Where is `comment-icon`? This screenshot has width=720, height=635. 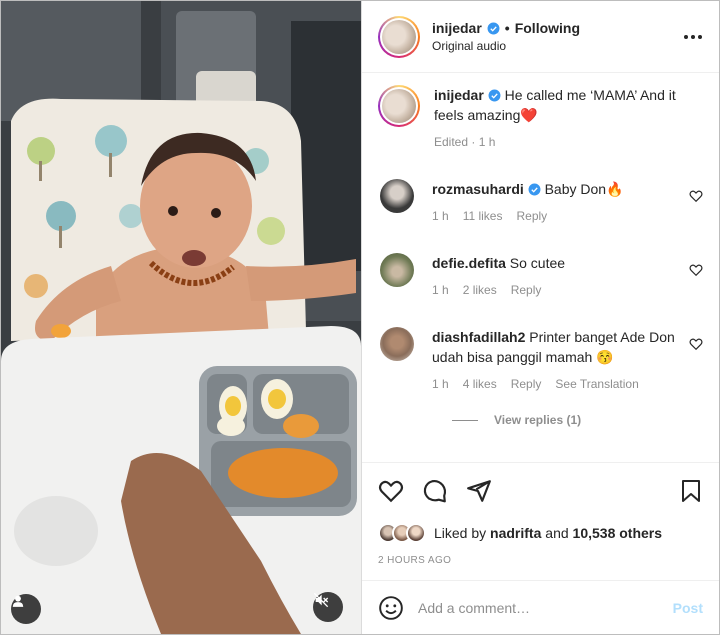 comment-icon is located at coordinates (435, 491).